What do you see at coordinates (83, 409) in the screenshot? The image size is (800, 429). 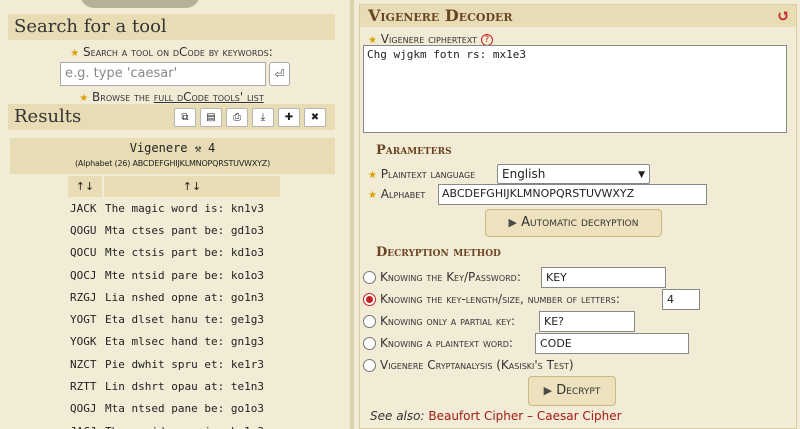 I see `row-key: QOGJ` at bounding box center [83, 409].